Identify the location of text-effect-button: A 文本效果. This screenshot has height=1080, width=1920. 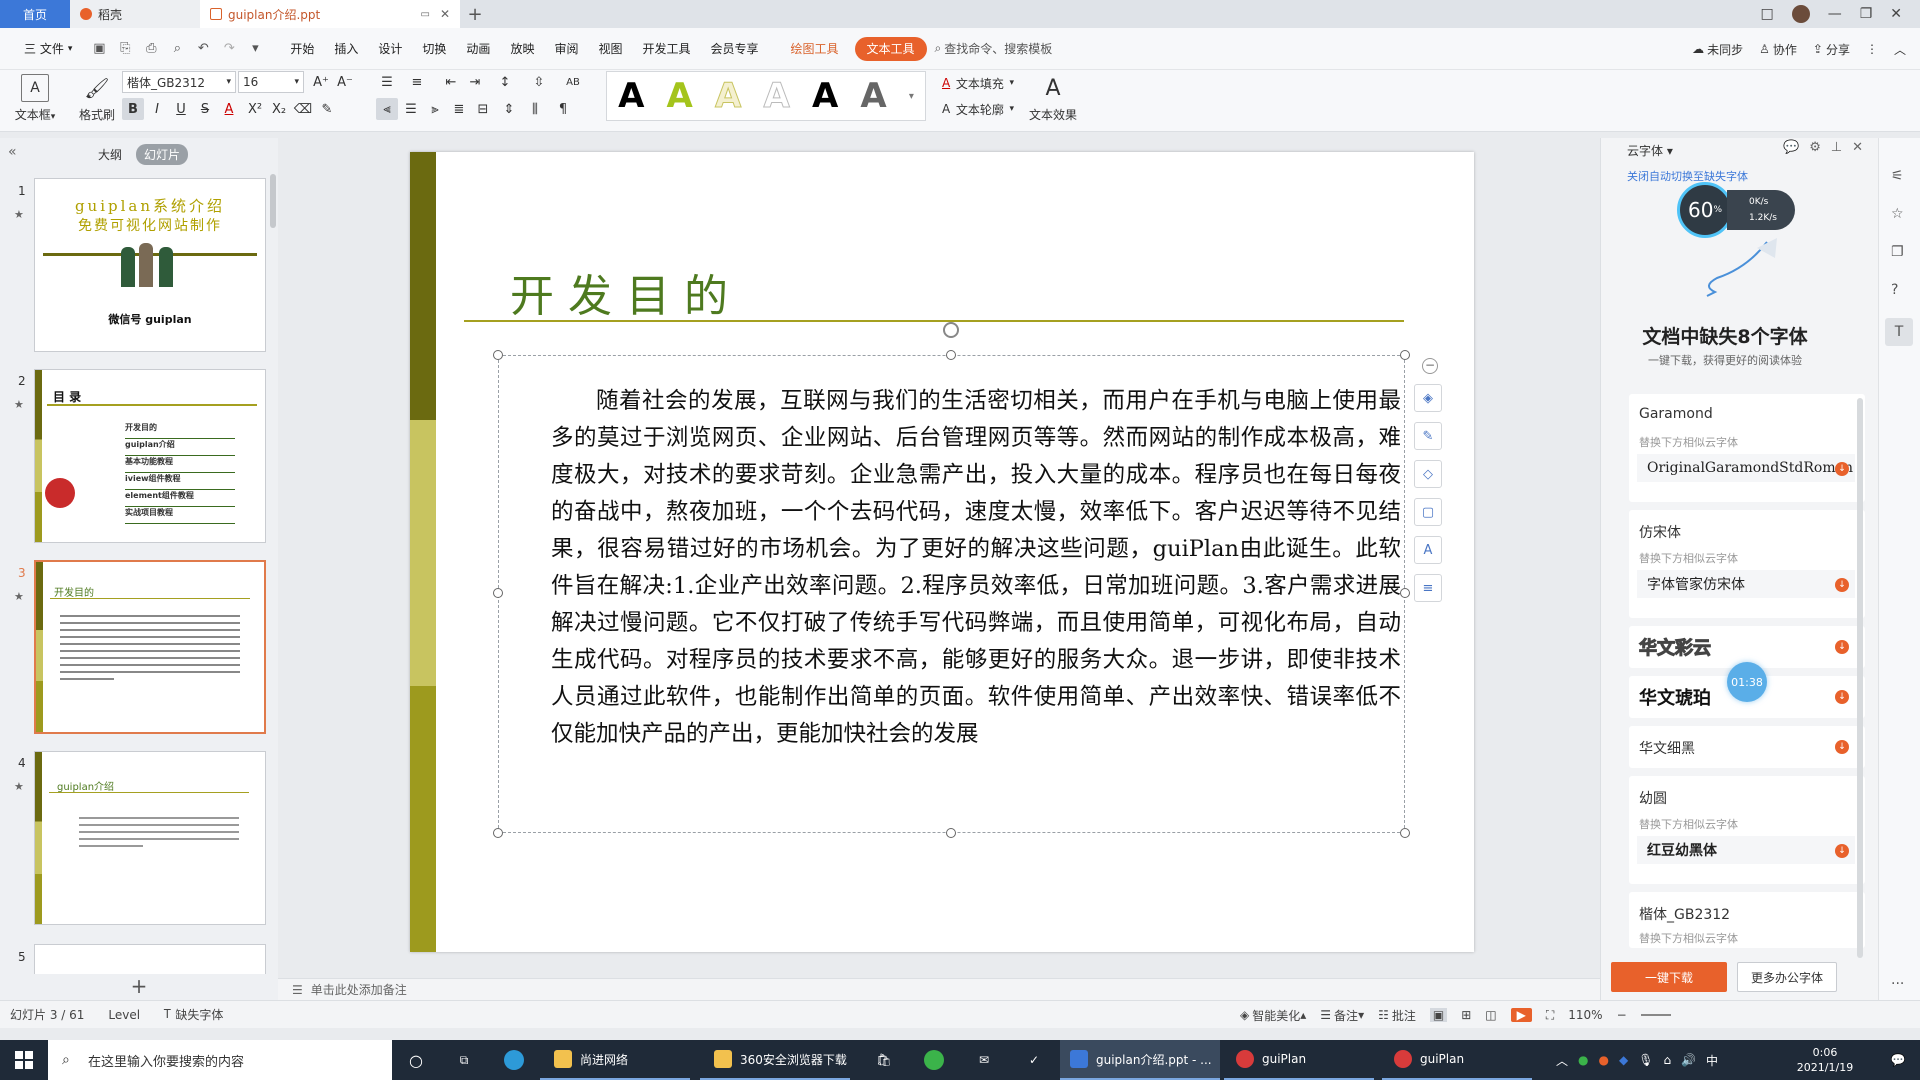
(1053, 98).